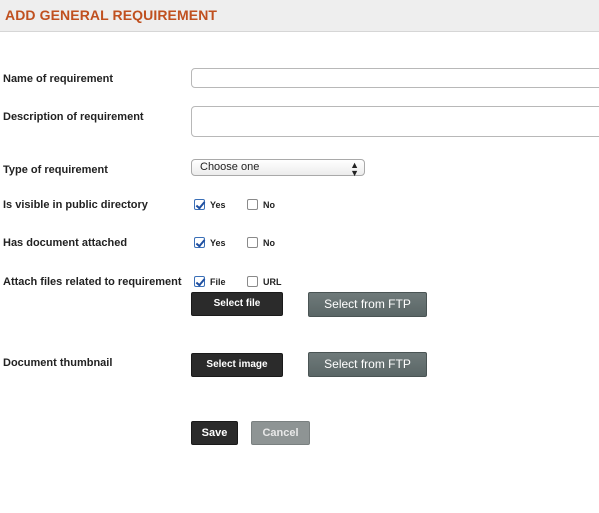 This screenshot has height=513, width=599. Describe the element at coordinates (237, 365) in the screenshot. I see `select-image-button: Select image` at that location.